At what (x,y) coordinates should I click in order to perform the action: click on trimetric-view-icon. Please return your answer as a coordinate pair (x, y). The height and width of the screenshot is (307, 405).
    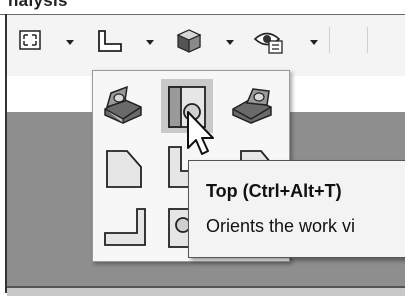
    Looking at the image, I should click on (252, 106).